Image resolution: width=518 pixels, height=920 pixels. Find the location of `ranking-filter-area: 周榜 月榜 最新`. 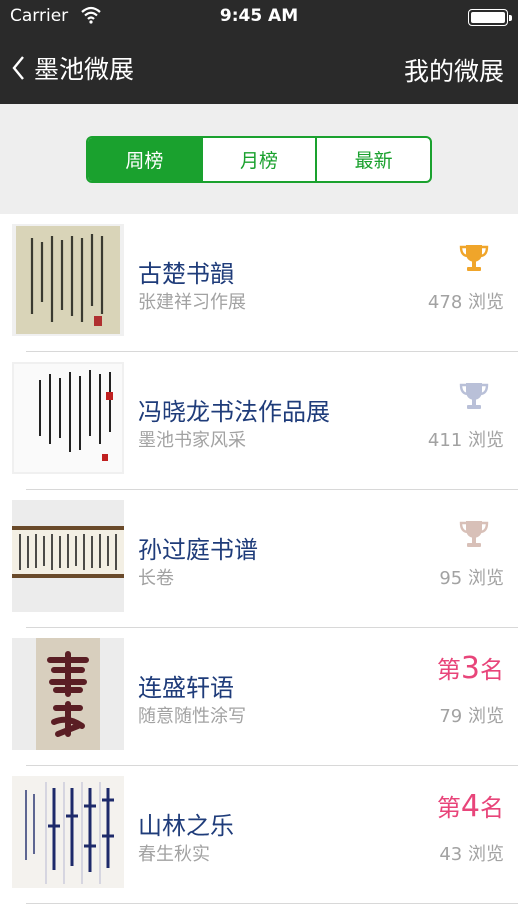

ranking-filter-area: 周榜 月榜 最新 is located at coordinates (259, 159).